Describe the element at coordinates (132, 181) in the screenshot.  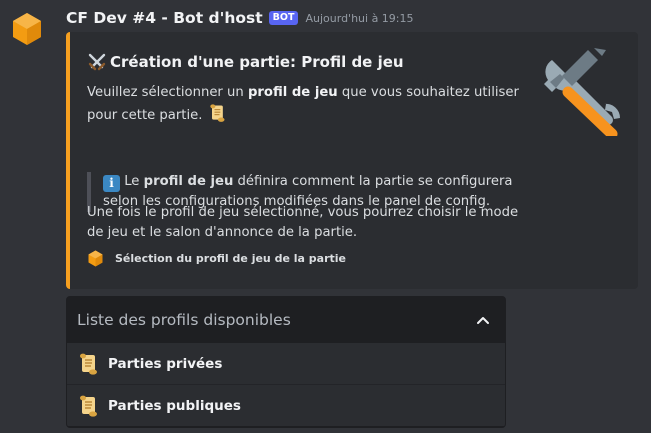
I see `quote-text: Le` at that location.